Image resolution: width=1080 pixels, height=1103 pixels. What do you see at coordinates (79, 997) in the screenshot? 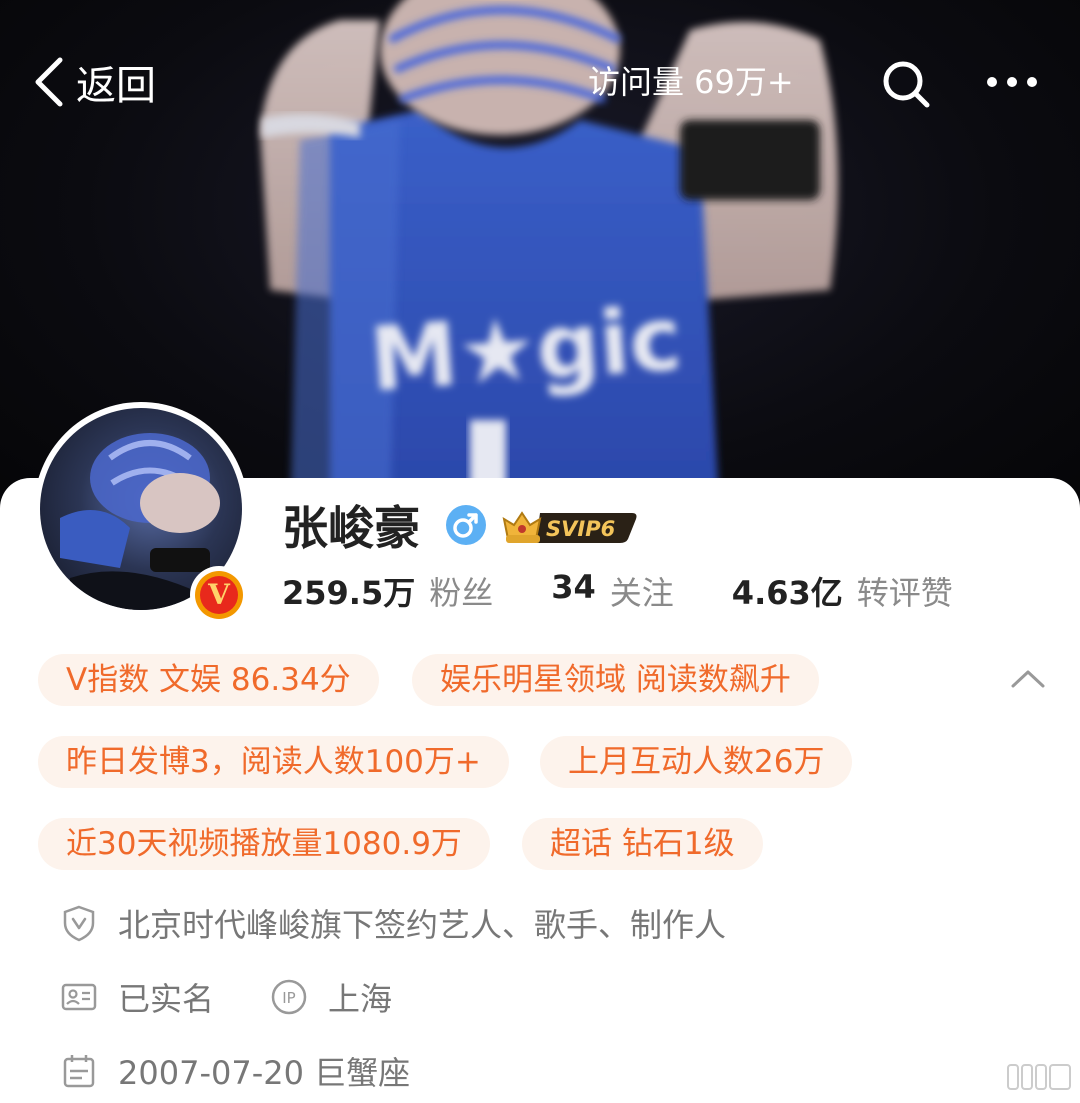
I see `id-card-icon` at bounding box center [79, 997].